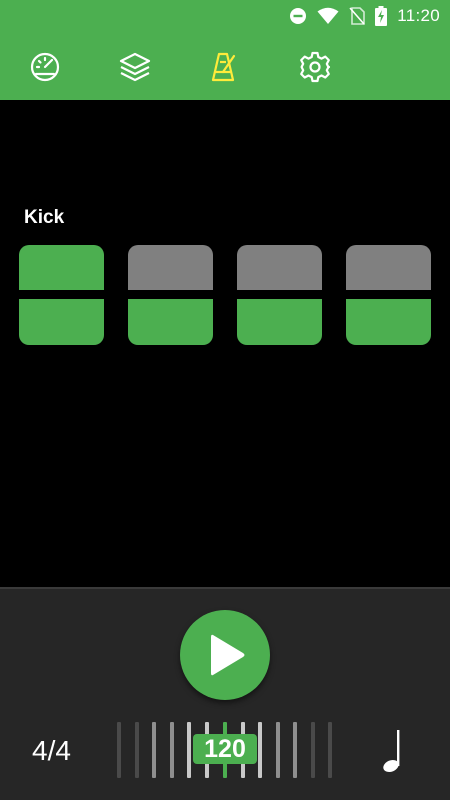 Image resolution: width=450 pixels, height=800 pixels. I want to click on tab-metronome, so click(223, 67).